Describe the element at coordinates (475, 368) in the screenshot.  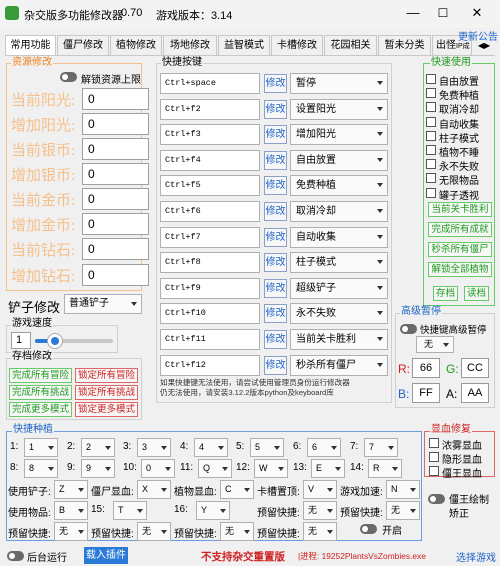
I see `g-value-input: CC` at that location.